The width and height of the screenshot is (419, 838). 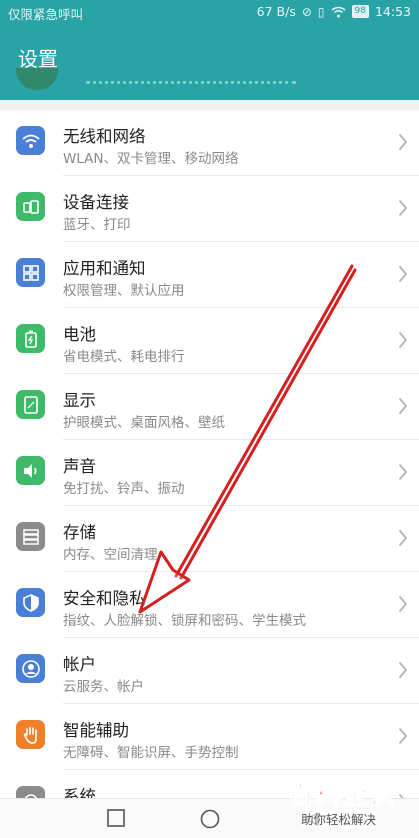 I want to click on display-icon, so click(x=30, y=404).